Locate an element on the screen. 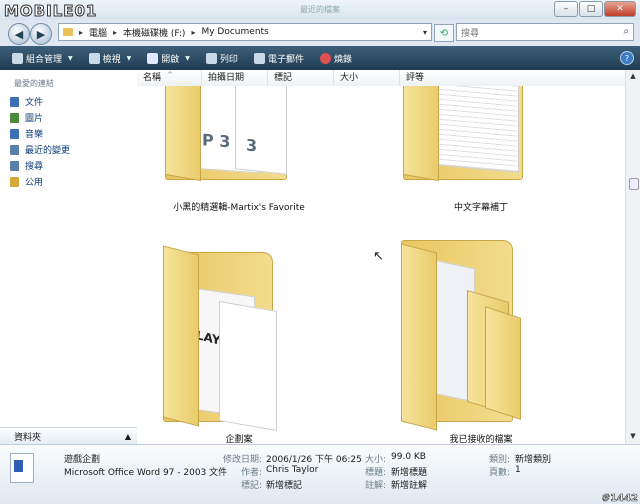  nav-item-label: 文件 is located at coordinates (34, 103).